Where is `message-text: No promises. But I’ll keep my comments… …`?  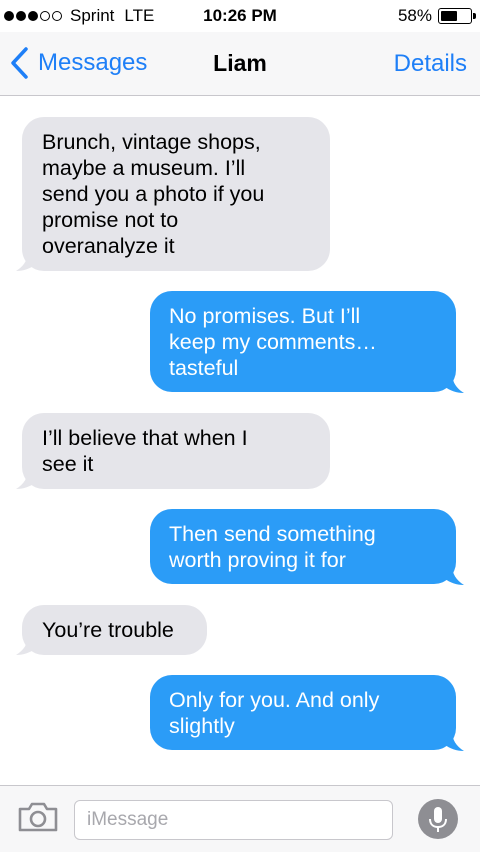 message-text: No promises. But I’ll keep my comments… … is located at coordinates (273, 342).